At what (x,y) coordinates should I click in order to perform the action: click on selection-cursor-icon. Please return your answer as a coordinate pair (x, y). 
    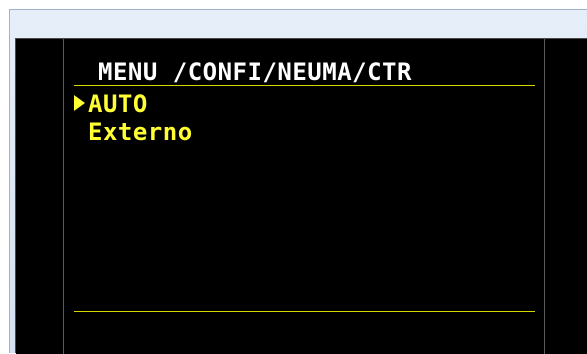
    Looking at the image, I should click on (79, 103).